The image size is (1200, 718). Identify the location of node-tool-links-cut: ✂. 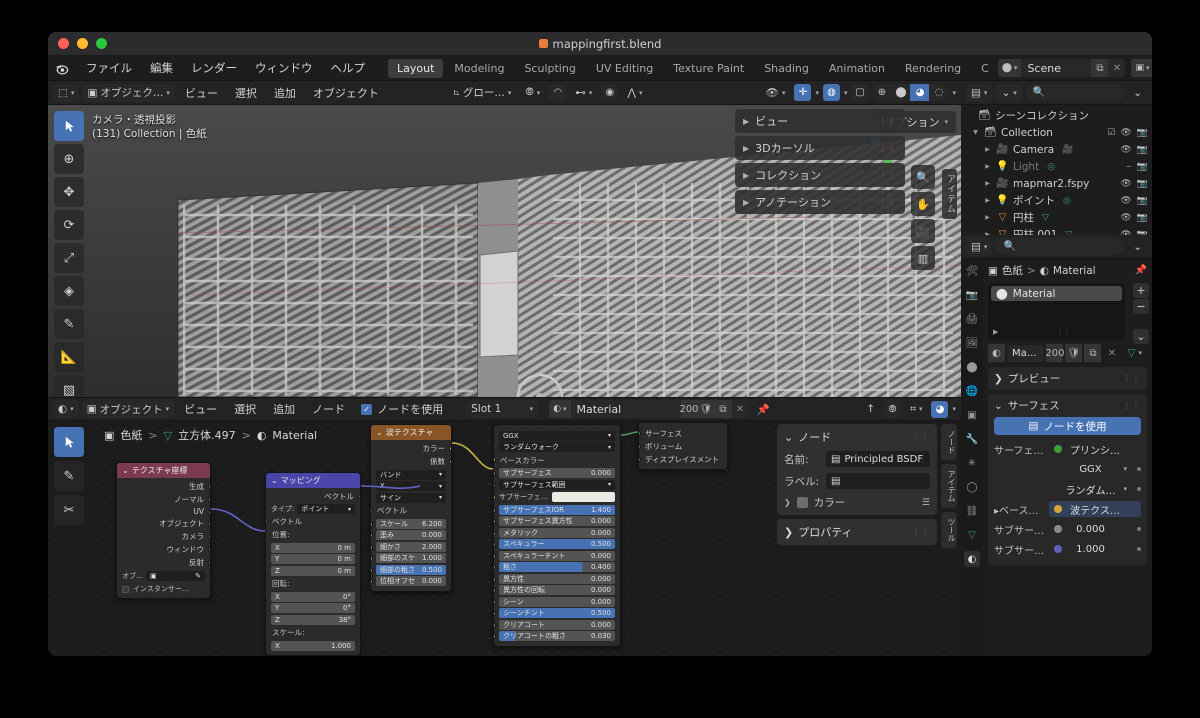
(69, 510).